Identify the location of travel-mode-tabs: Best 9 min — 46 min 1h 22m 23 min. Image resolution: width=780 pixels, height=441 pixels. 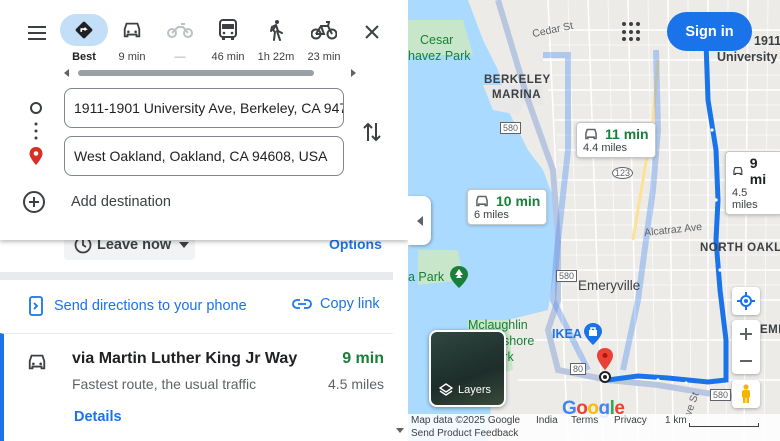
(204, 39).